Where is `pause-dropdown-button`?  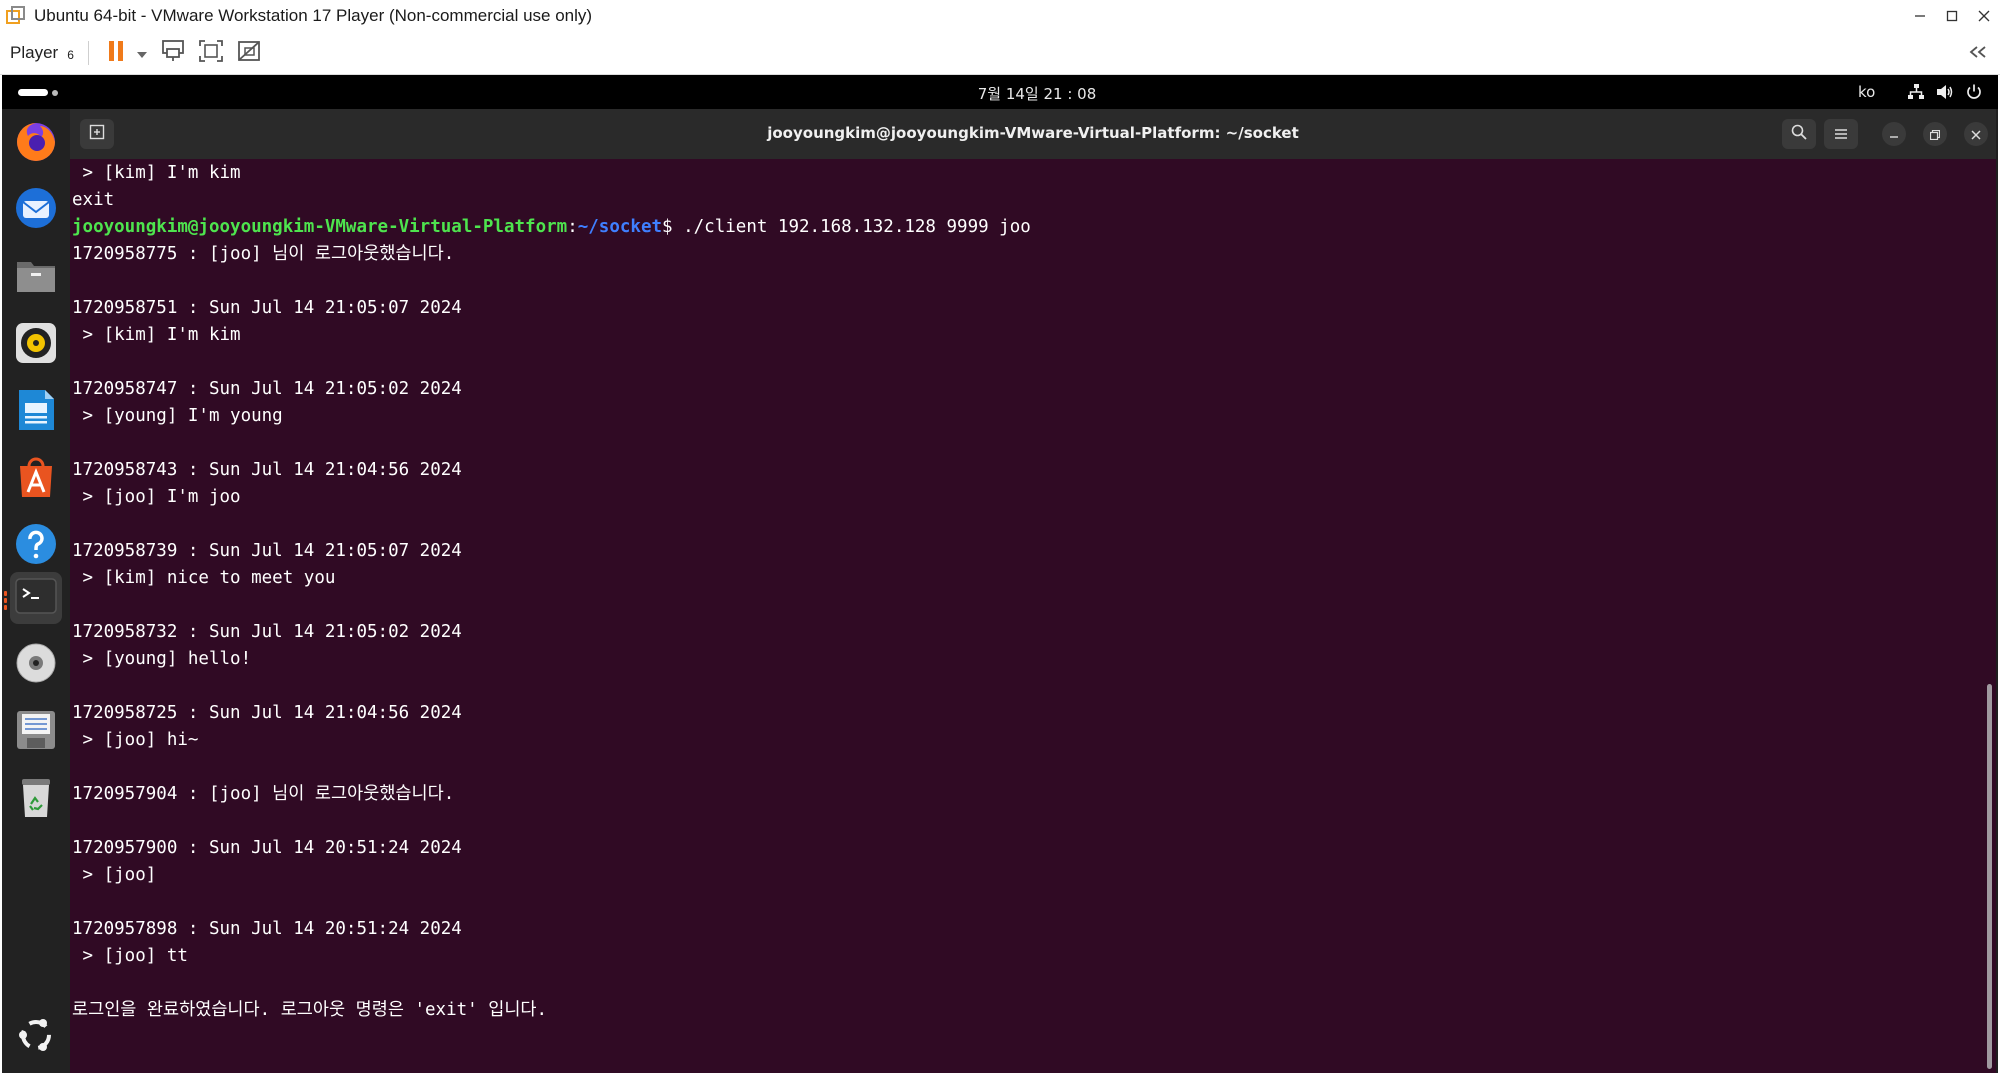 pause-dropdown-button is located at coordinates (142, 53).